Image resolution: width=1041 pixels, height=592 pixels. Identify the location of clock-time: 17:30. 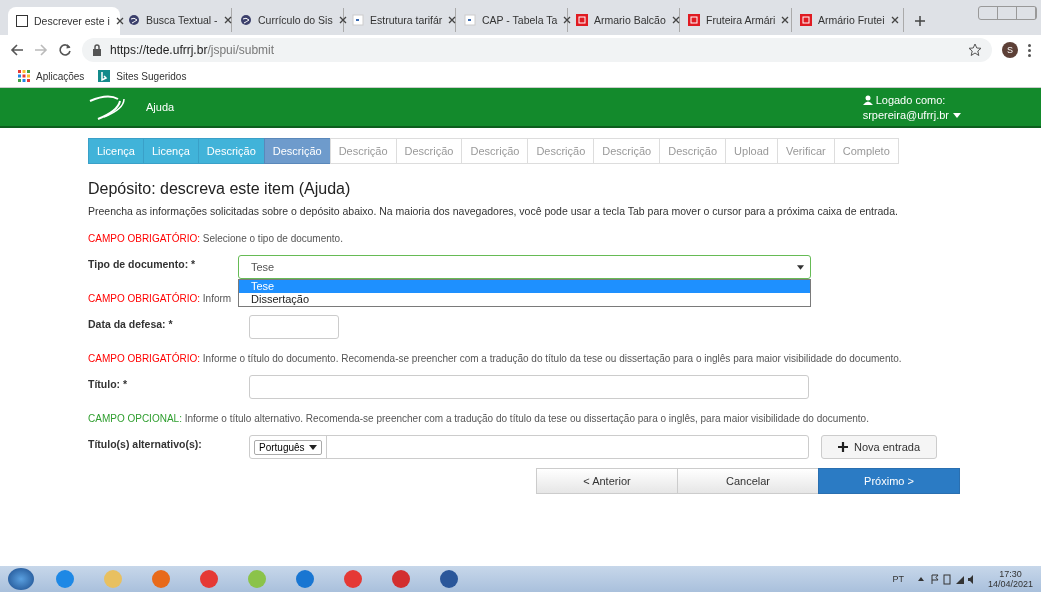
(1010, 574).